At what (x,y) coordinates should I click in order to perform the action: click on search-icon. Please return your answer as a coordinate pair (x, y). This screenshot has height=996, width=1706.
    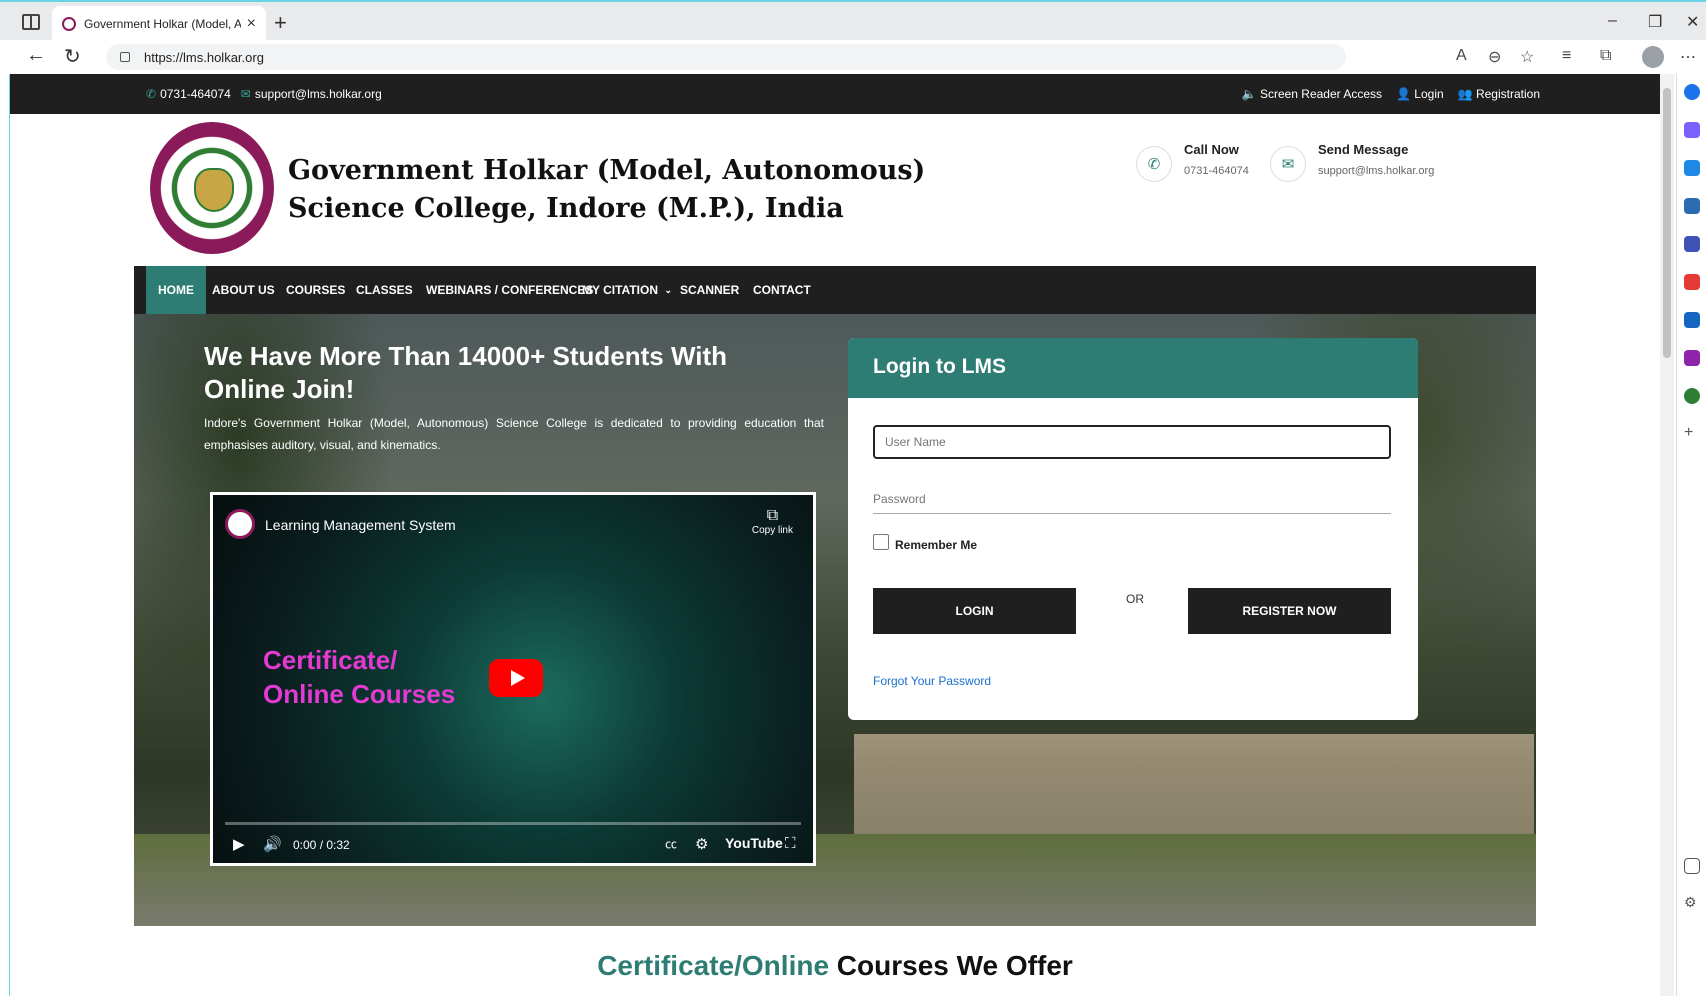
    Looking at the image, I should click on (1692, 92).